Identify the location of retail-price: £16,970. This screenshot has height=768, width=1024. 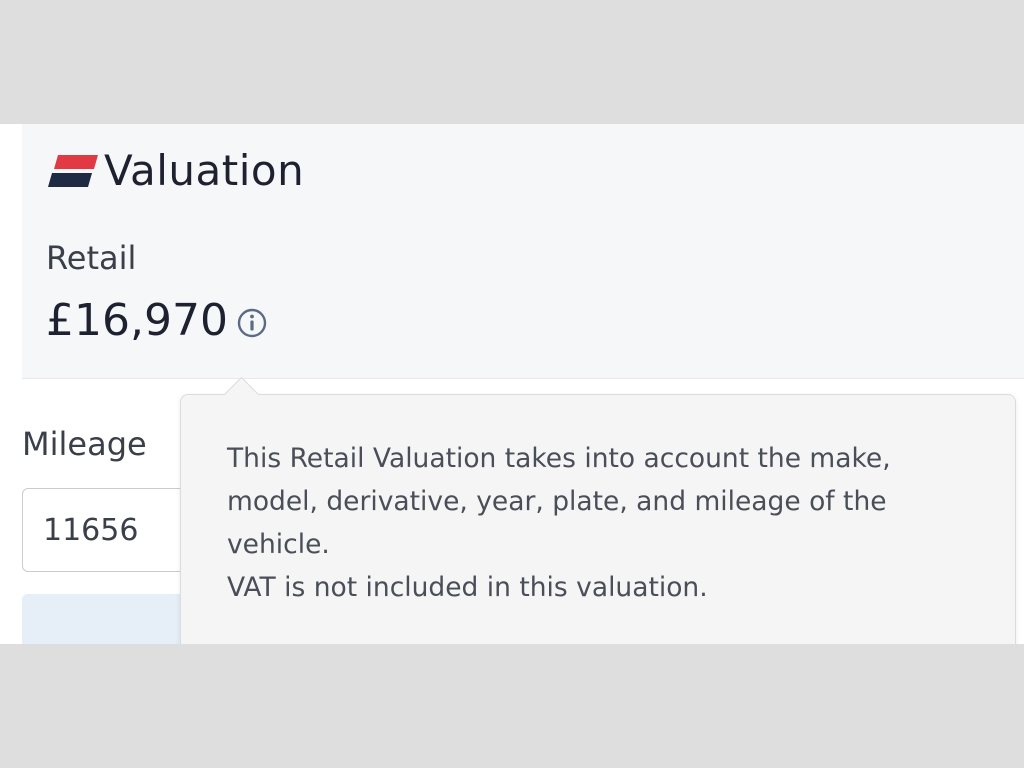
(137, 320).